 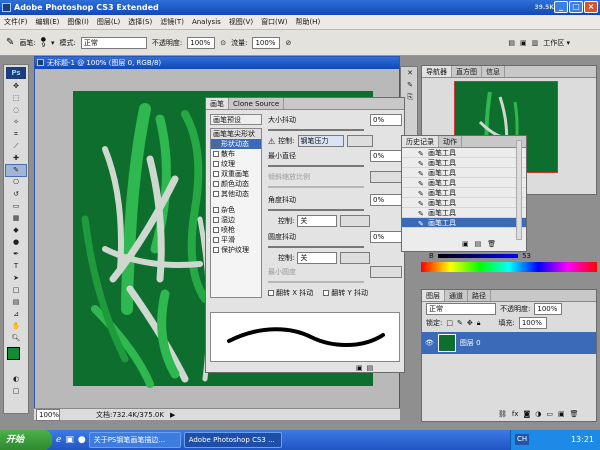 I want to click on layer-opacity-field: 100%, so click(x=548, y=309).